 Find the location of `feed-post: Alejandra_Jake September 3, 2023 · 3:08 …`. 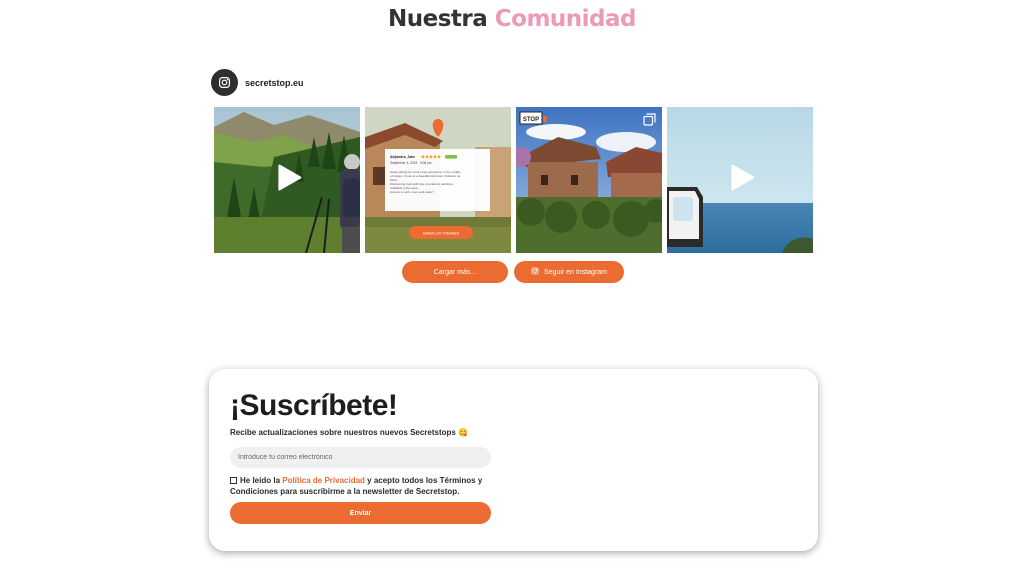

feed-post: Alejandra_Jake September 3, 2023 · 3:08 … is located at coordinates (438, 180).